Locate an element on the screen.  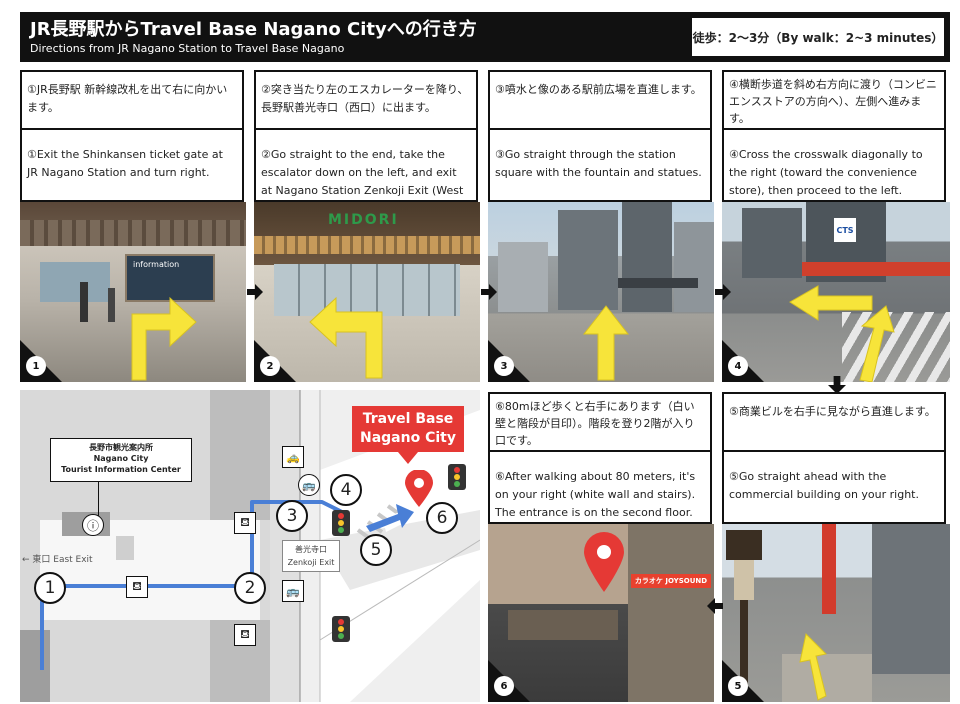
photo-number-badge: 1 is located at coordinates (36, 366).